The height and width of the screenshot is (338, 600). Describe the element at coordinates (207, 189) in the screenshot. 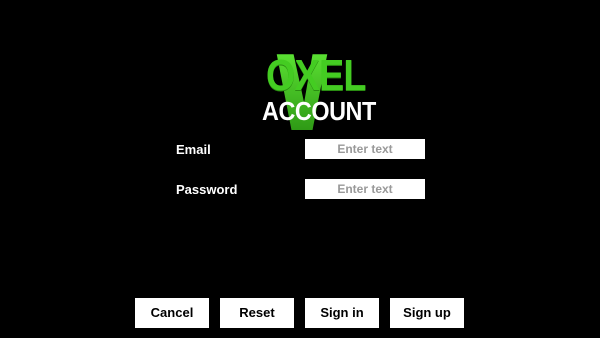

I see `password-label: Password` at that location.